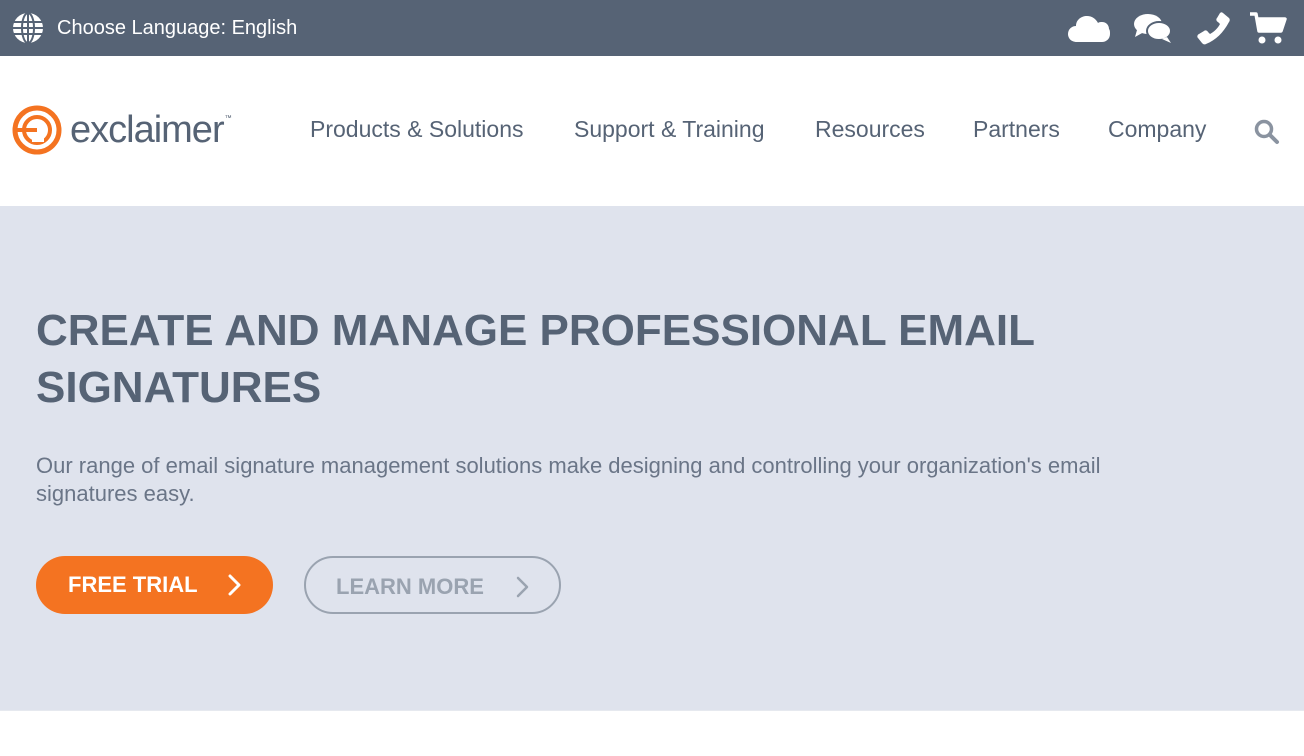 The image size is (1304, 756). What do you see at coordinates (870, 129) in the screenshot?
I see `nav-resources: Resources` at bounding box center [870, 129].